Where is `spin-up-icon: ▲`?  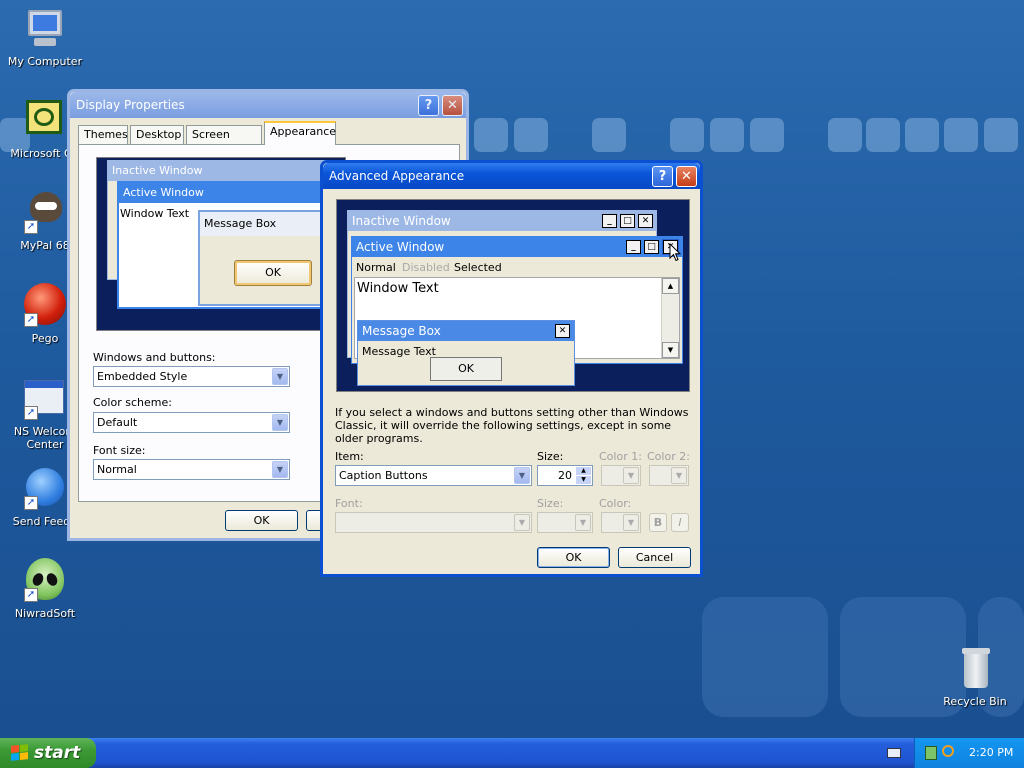 spin-up-icon: ▲ is located at coordinates (583, 471).